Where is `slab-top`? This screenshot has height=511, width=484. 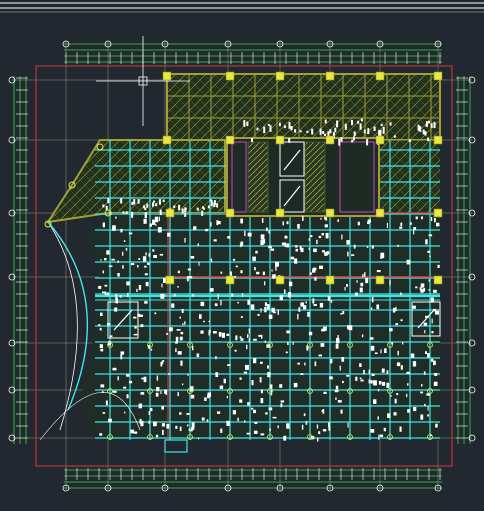
slab-top is located at coordinates (303, 107).